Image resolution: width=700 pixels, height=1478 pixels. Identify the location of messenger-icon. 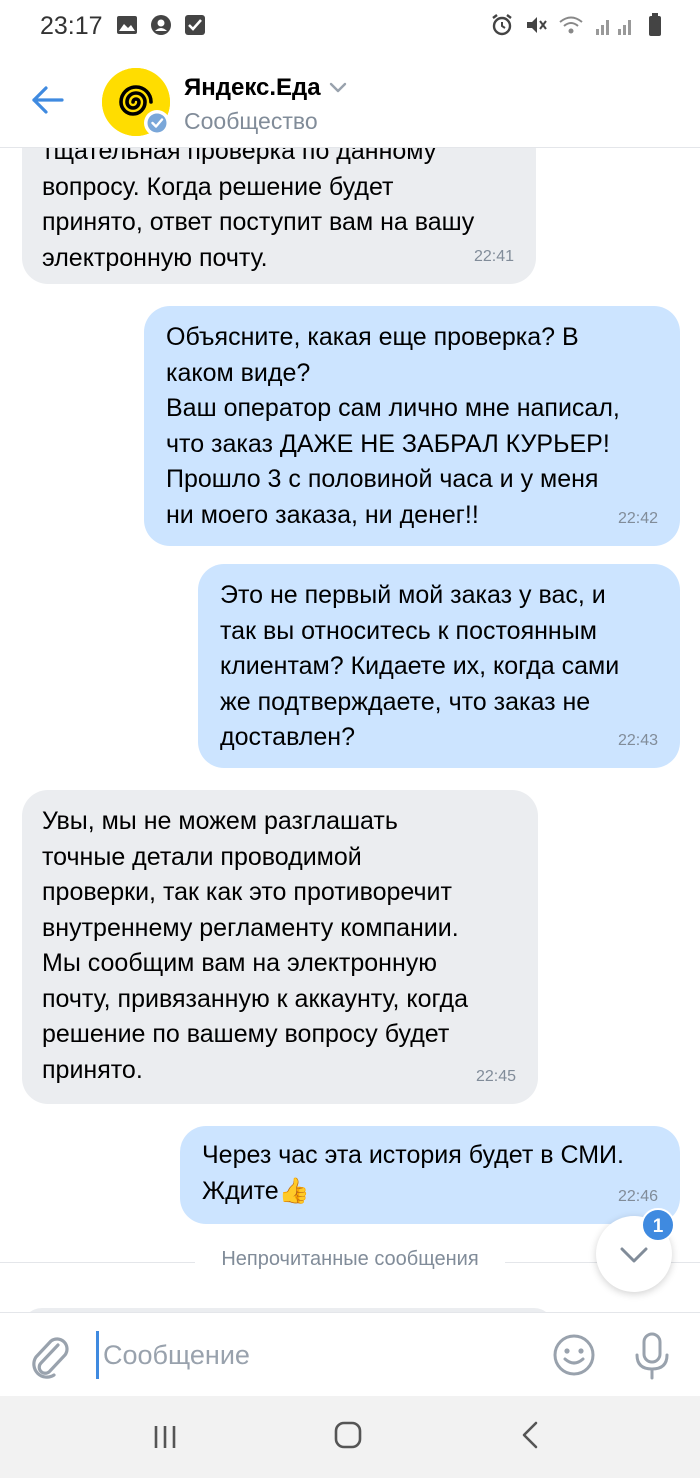
(161, 25).